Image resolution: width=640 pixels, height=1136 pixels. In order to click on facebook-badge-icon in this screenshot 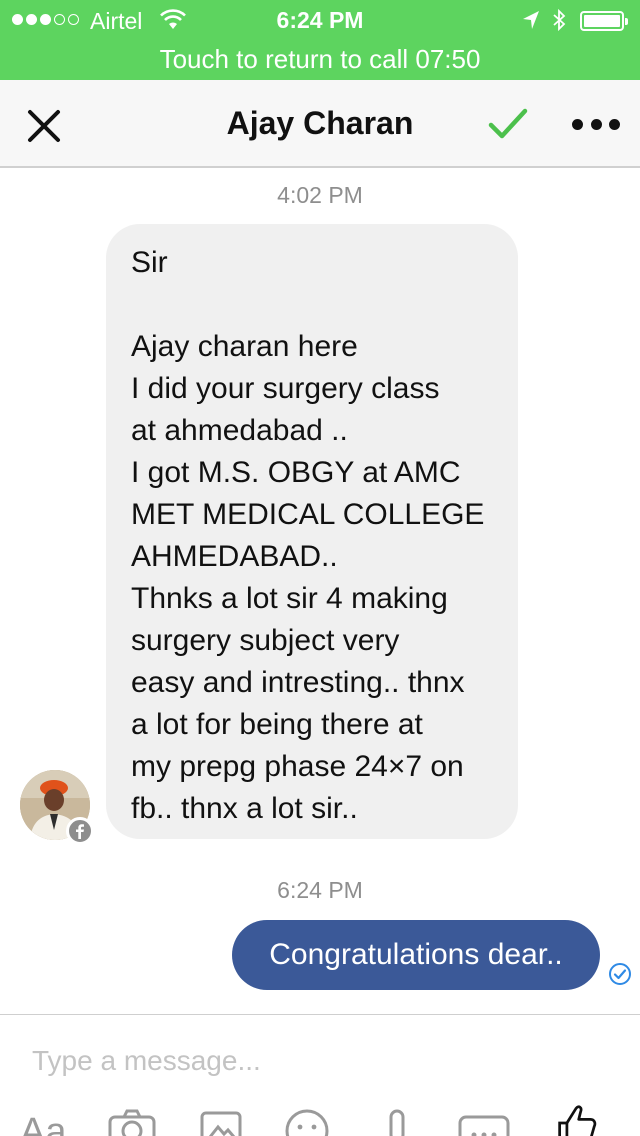, I will do `click(80, 831)`.